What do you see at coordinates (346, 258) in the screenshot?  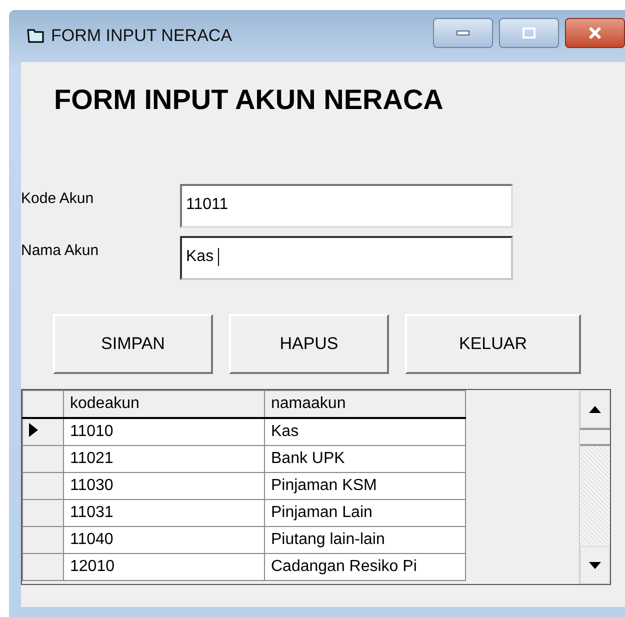 I see `input-field: Kas` at bounding box center [346, 258].